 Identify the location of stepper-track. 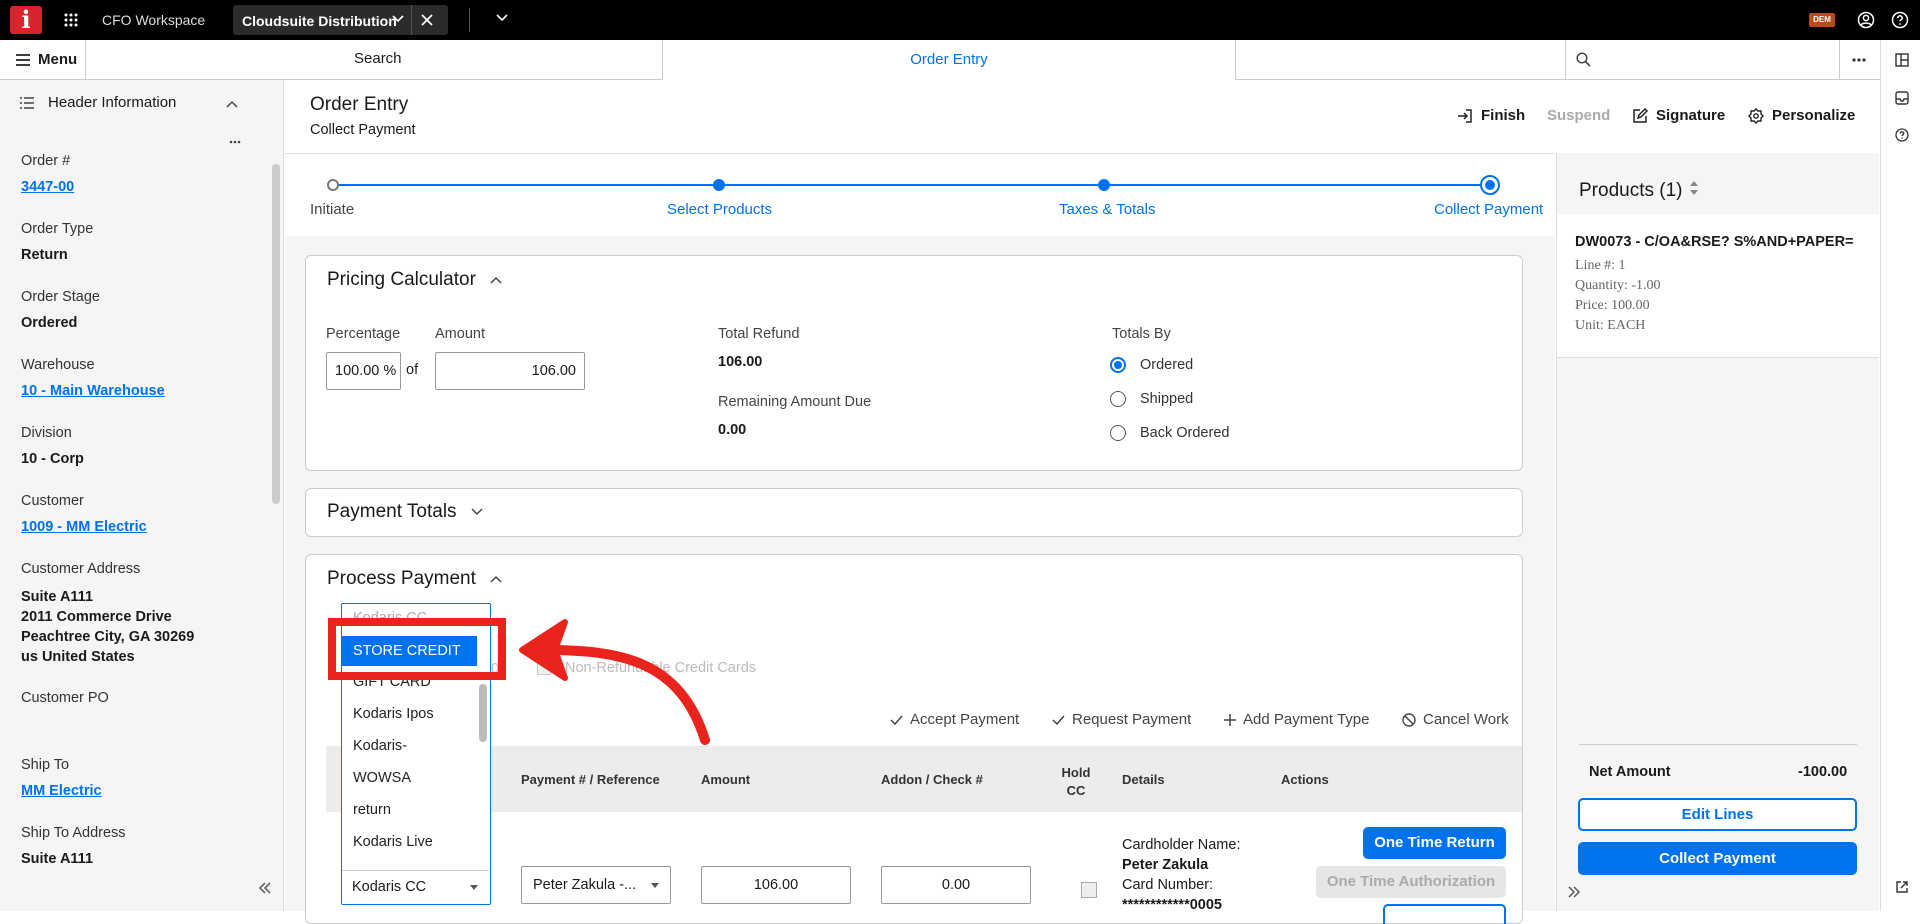
(911, 185).